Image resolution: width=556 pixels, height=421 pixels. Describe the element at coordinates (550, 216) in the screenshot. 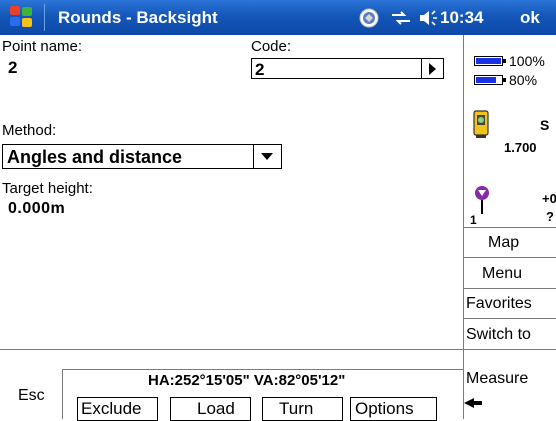

I see `target-unknown: ?` at that location.